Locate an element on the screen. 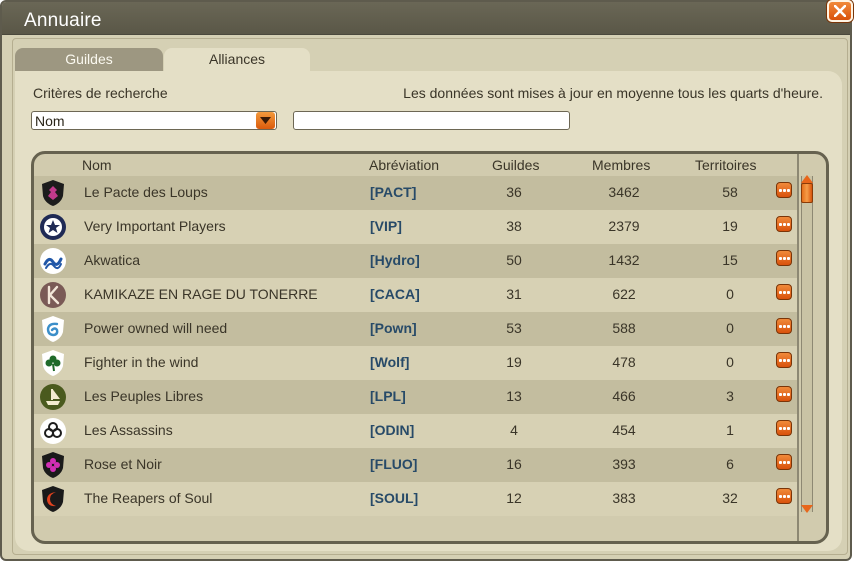 Image resolution: width=859 pixels, height=563 pixels. guild-count: 12 is located at coordinates (514, 498).